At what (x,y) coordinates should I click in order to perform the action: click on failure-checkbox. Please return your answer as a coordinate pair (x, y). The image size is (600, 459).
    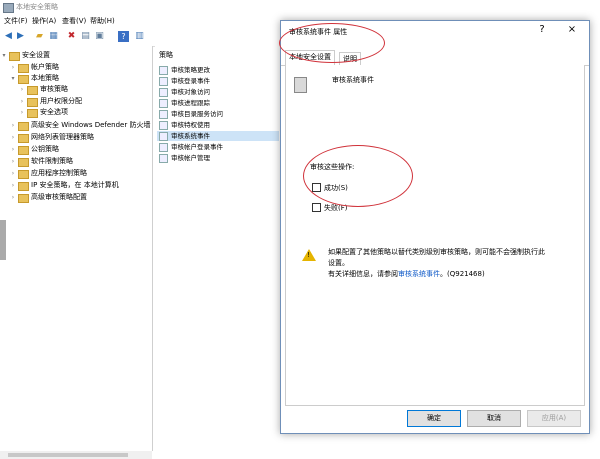
    Looking at the image, I should click on (316, 207).